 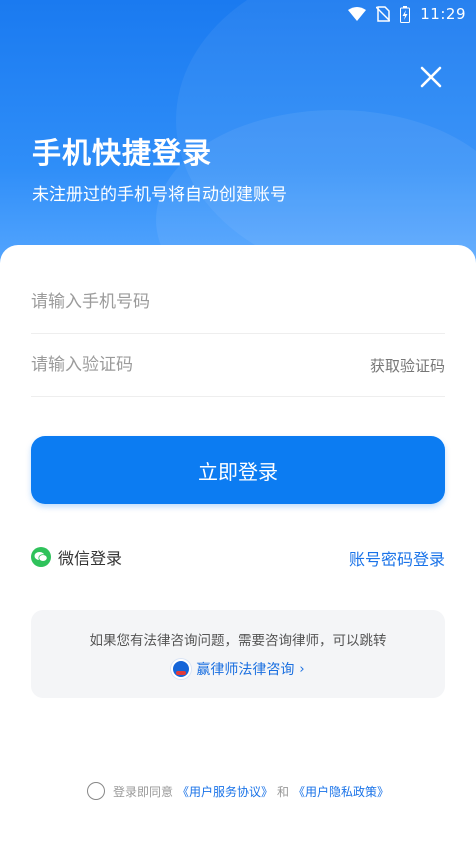 I want to click on no-sim-icon, so click(x=383, y=14).